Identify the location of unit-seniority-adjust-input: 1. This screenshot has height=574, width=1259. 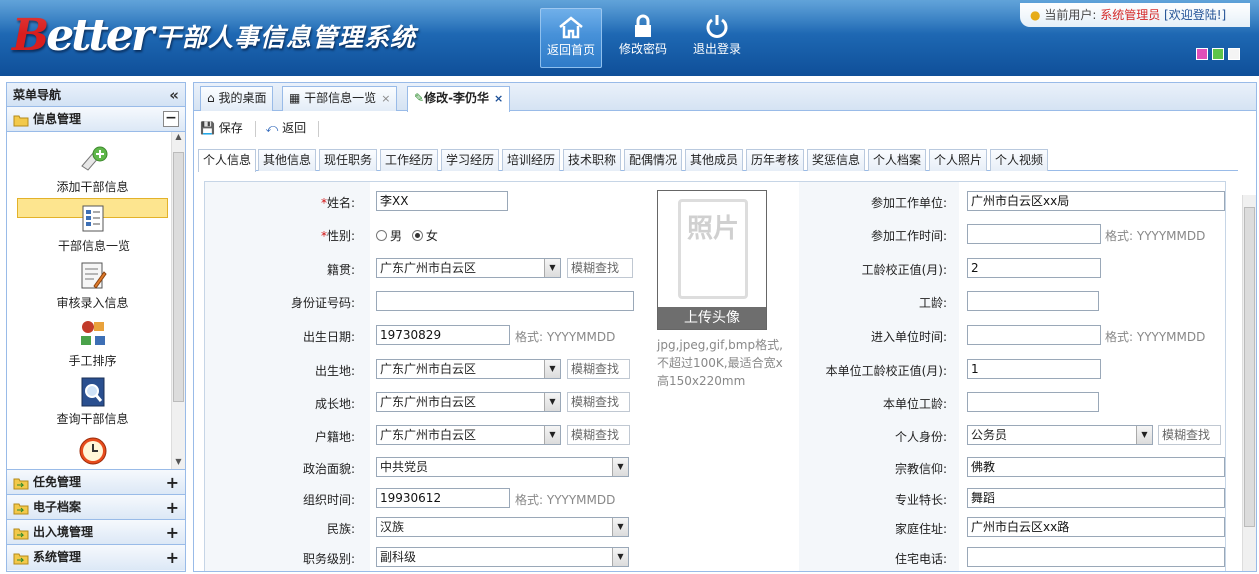
(1034, 369).